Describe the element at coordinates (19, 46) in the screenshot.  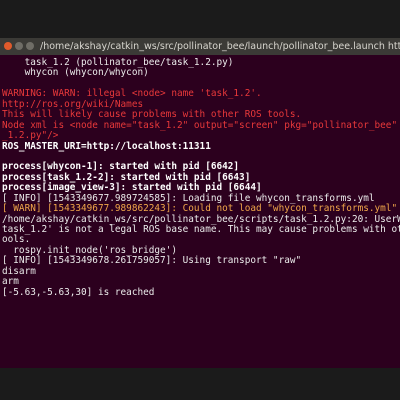
I see `minimize-window-icon` at that location.